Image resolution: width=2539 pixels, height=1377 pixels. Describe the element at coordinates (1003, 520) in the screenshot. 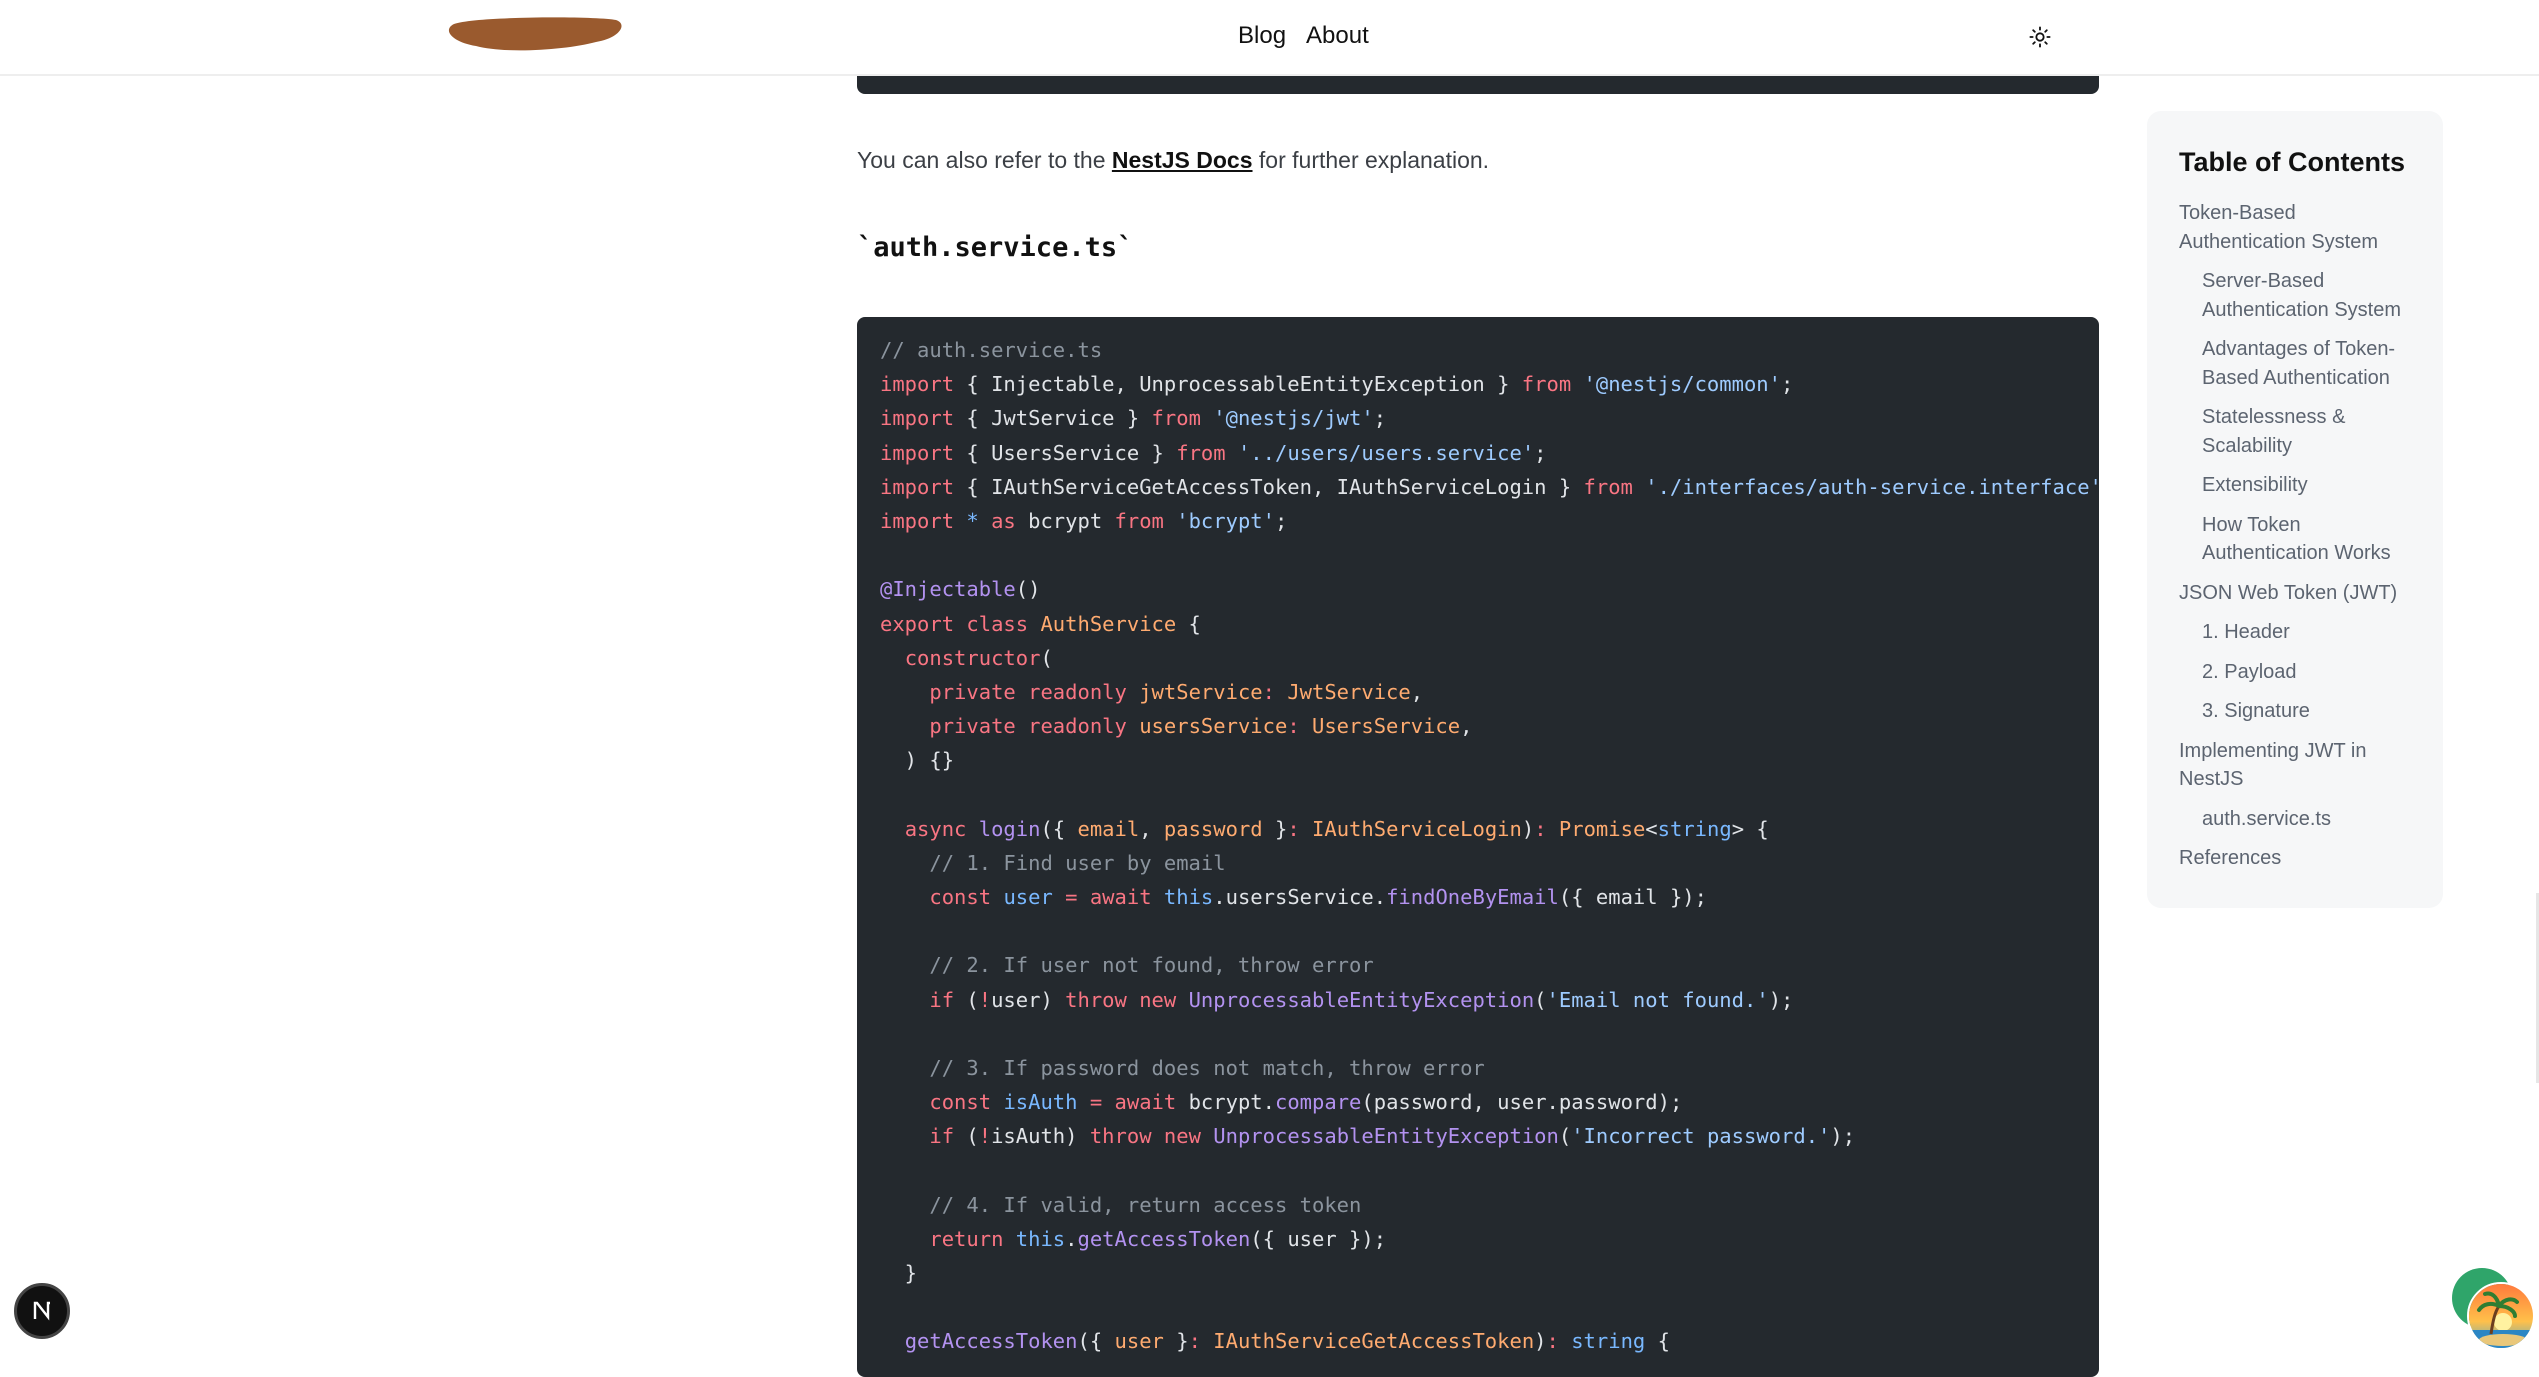

I see `code-token: as` at that location.